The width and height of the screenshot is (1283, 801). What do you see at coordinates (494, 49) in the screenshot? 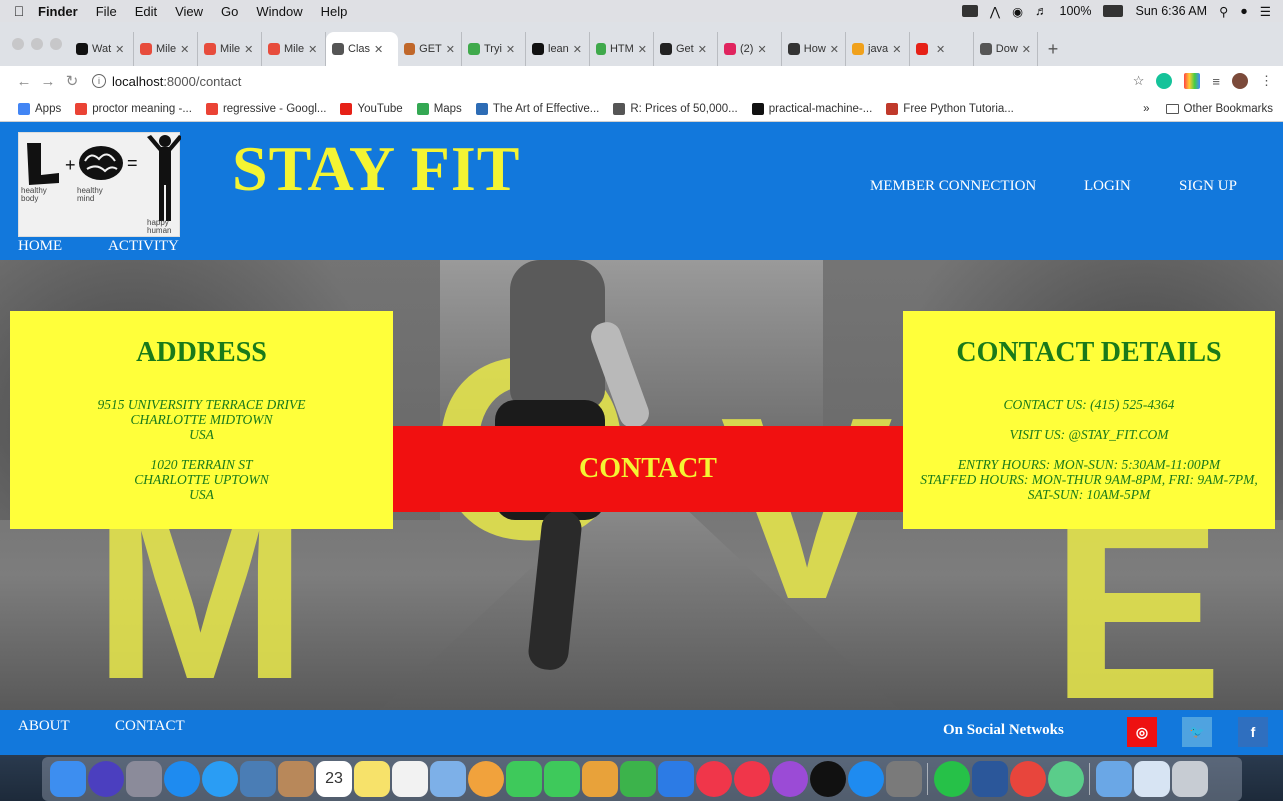
I see `browser-tab: Tryi ✕` at bounding box center [494, 49].